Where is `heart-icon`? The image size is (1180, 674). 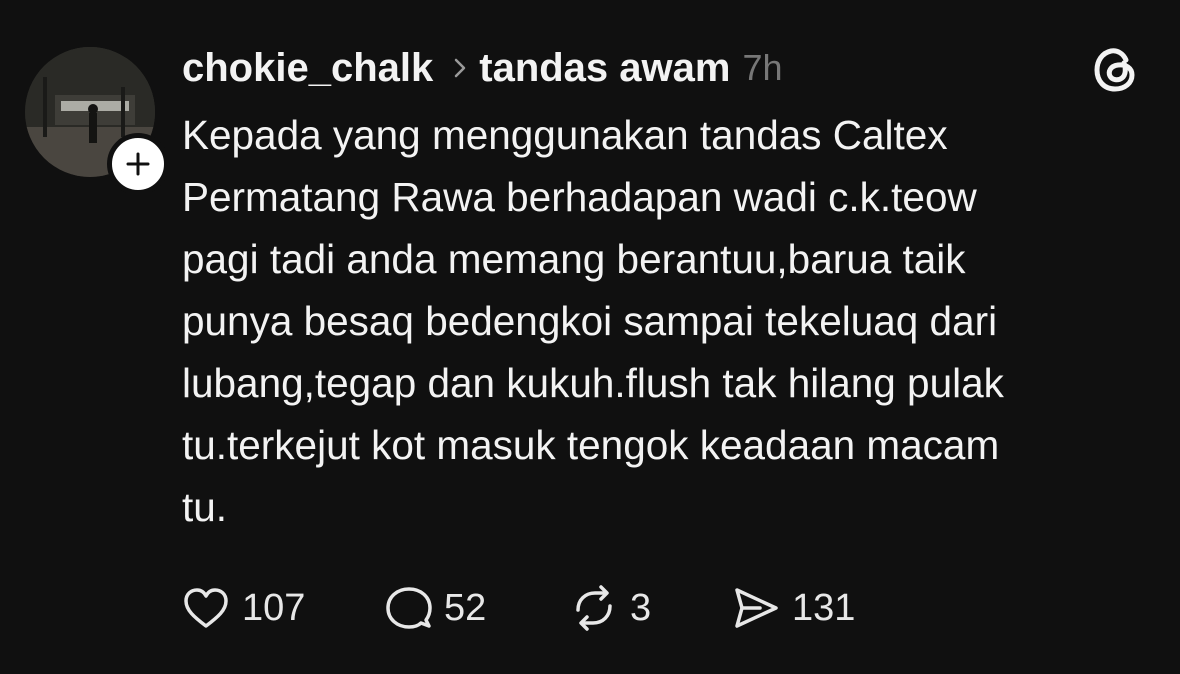
heart-icon is located at coordinates (206, 608).